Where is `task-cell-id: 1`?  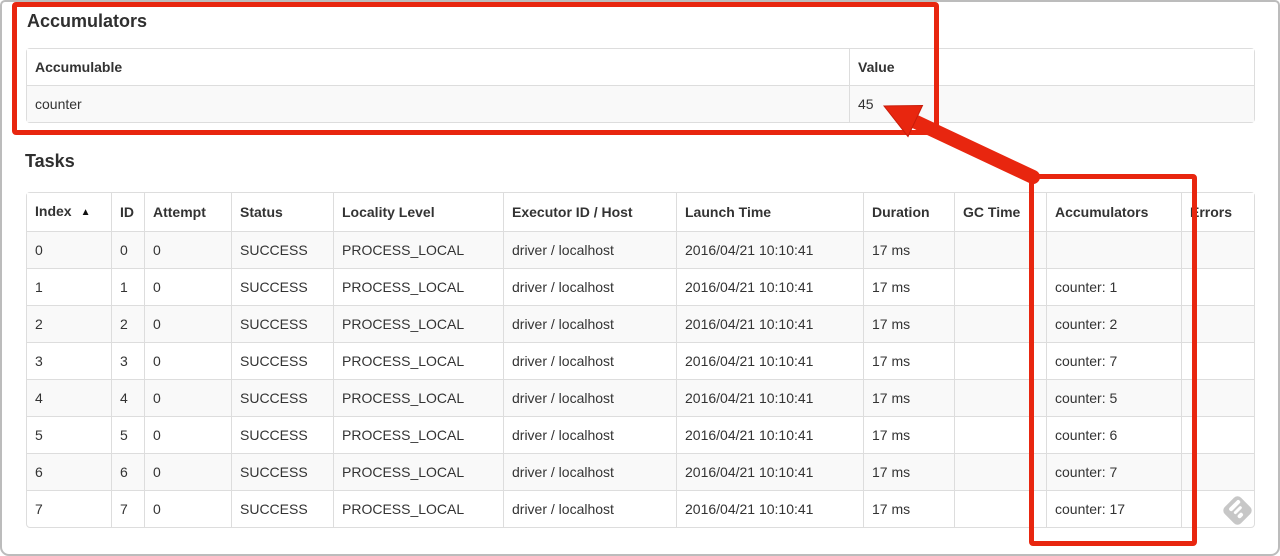 task-cell-id: 1 is located at coordinates (127, 286).